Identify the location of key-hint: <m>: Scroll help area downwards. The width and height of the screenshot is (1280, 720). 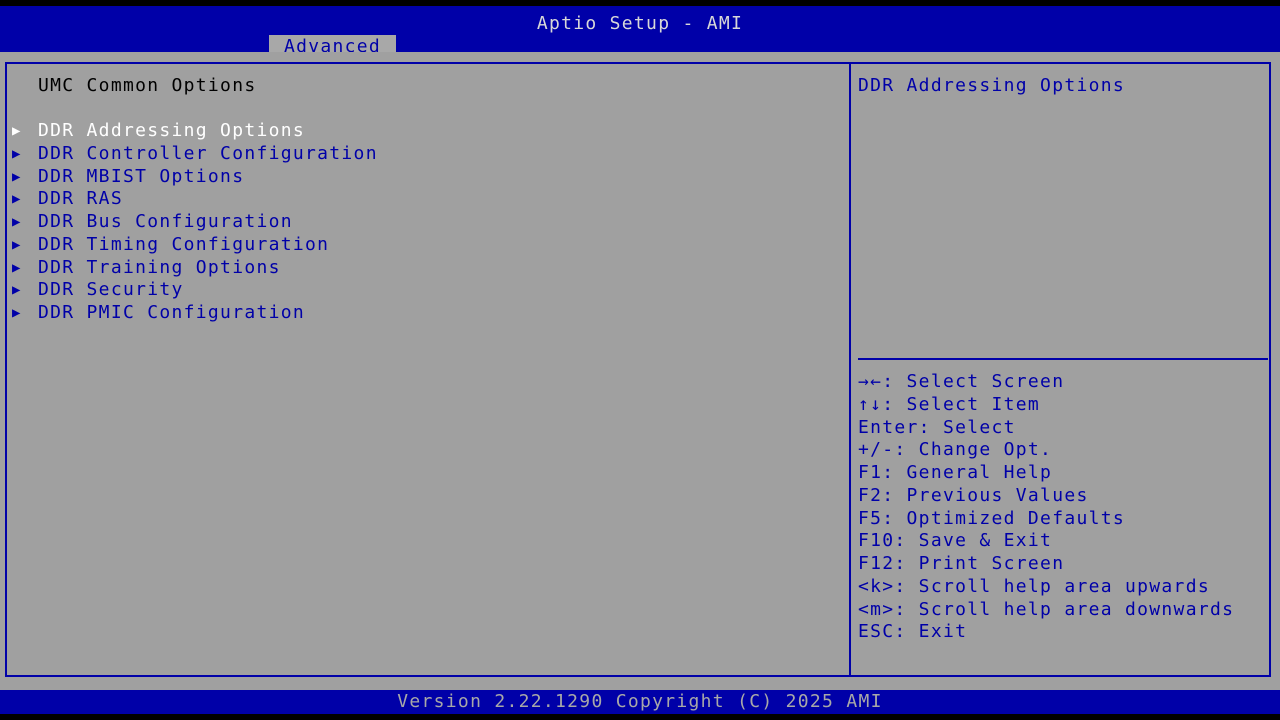
(1046, 609).